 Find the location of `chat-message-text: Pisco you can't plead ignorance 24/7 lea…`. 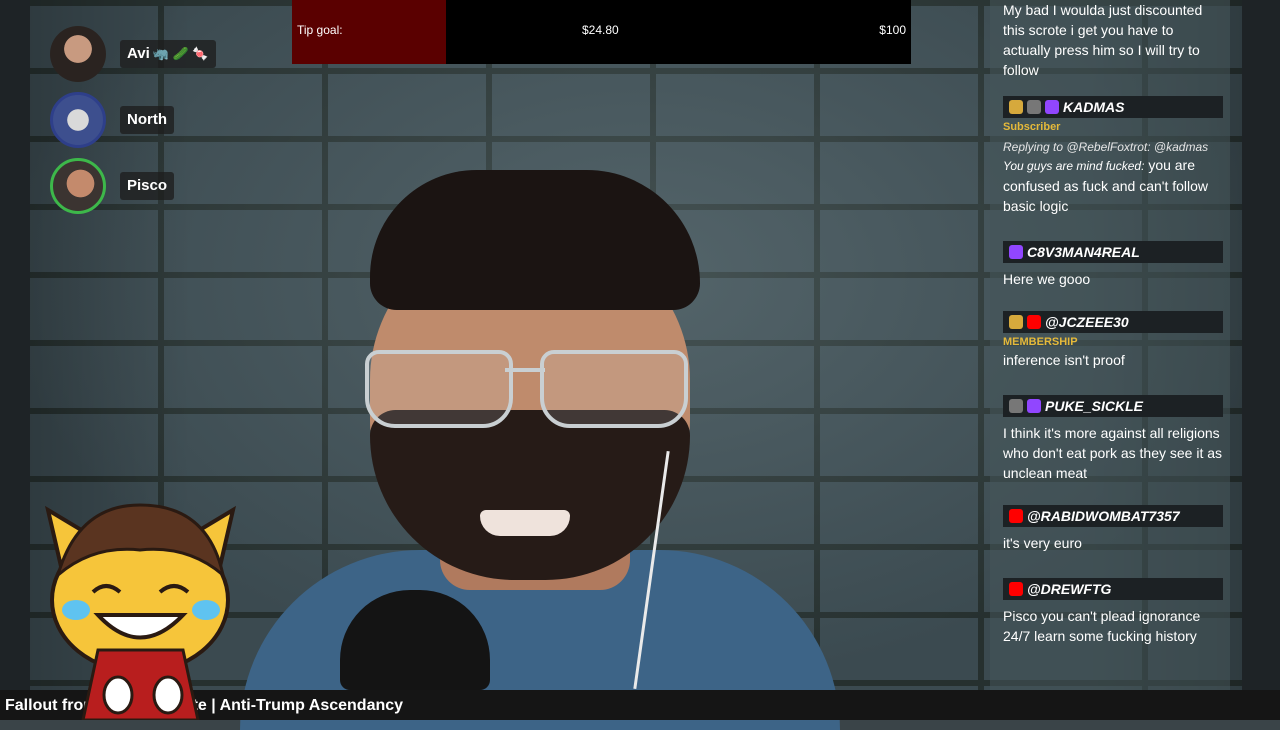

chat-message-text: Pisco you can't plead ignorance 24/7 lea… is located at coordinates (1102, 626).